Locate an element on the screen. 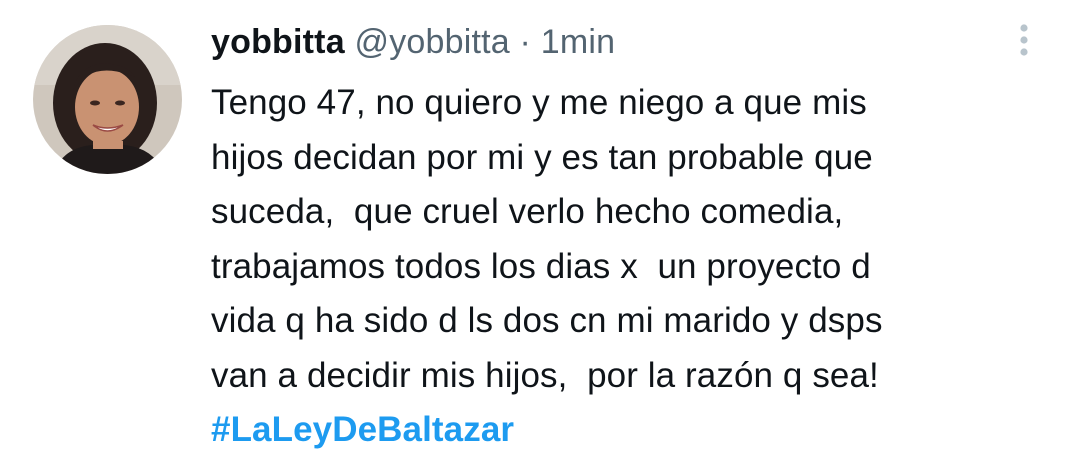 This screenshot has height=459, width=1080. display-name: yobbitta is located at coordinates (278, 42).